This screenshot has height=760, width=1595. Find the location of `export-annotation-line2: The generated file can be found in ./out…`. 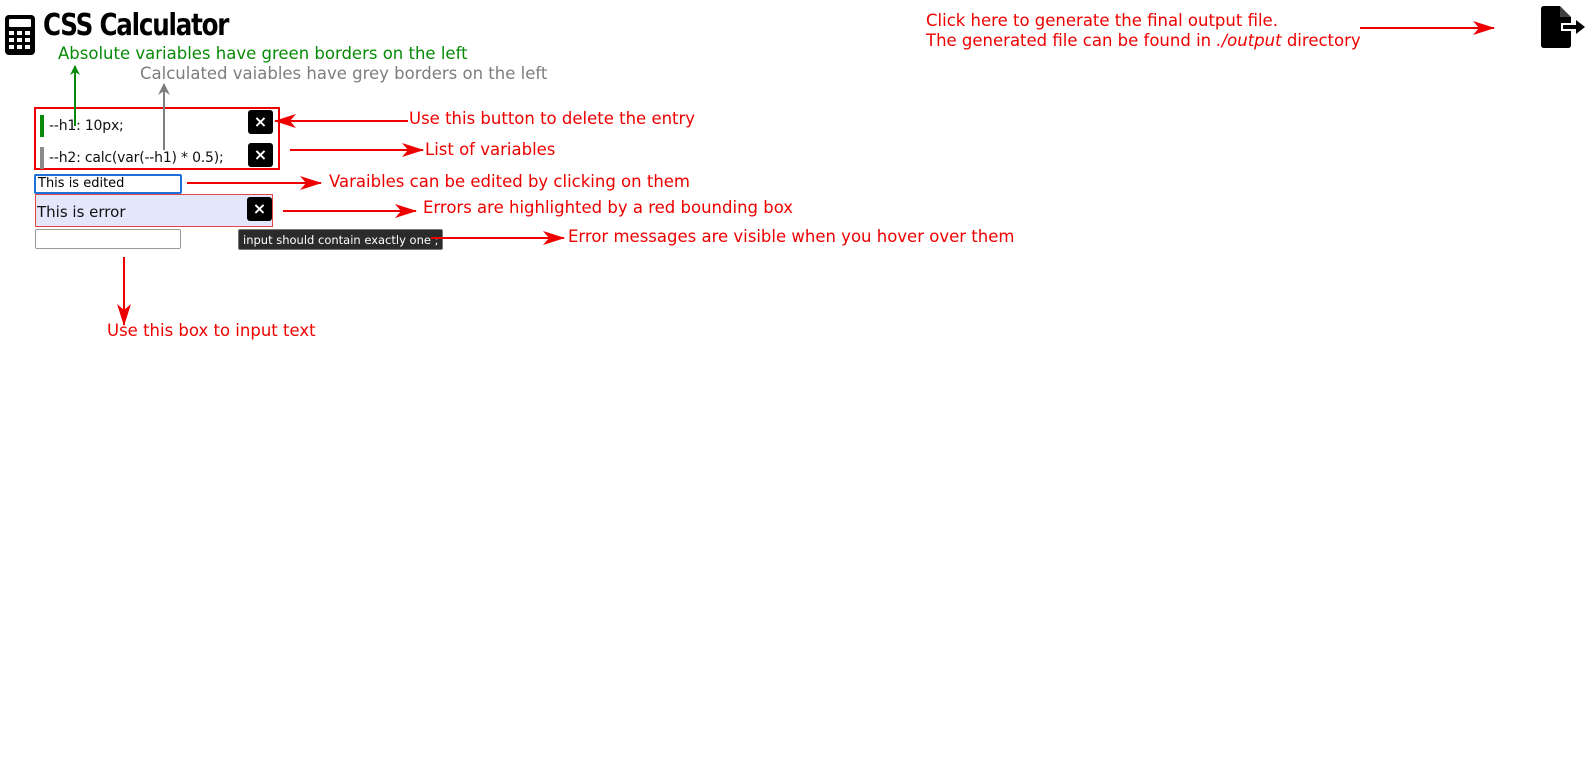

export-annotation-line2: The generated file can be found in ./out… is located at coordinates (1143, 40).